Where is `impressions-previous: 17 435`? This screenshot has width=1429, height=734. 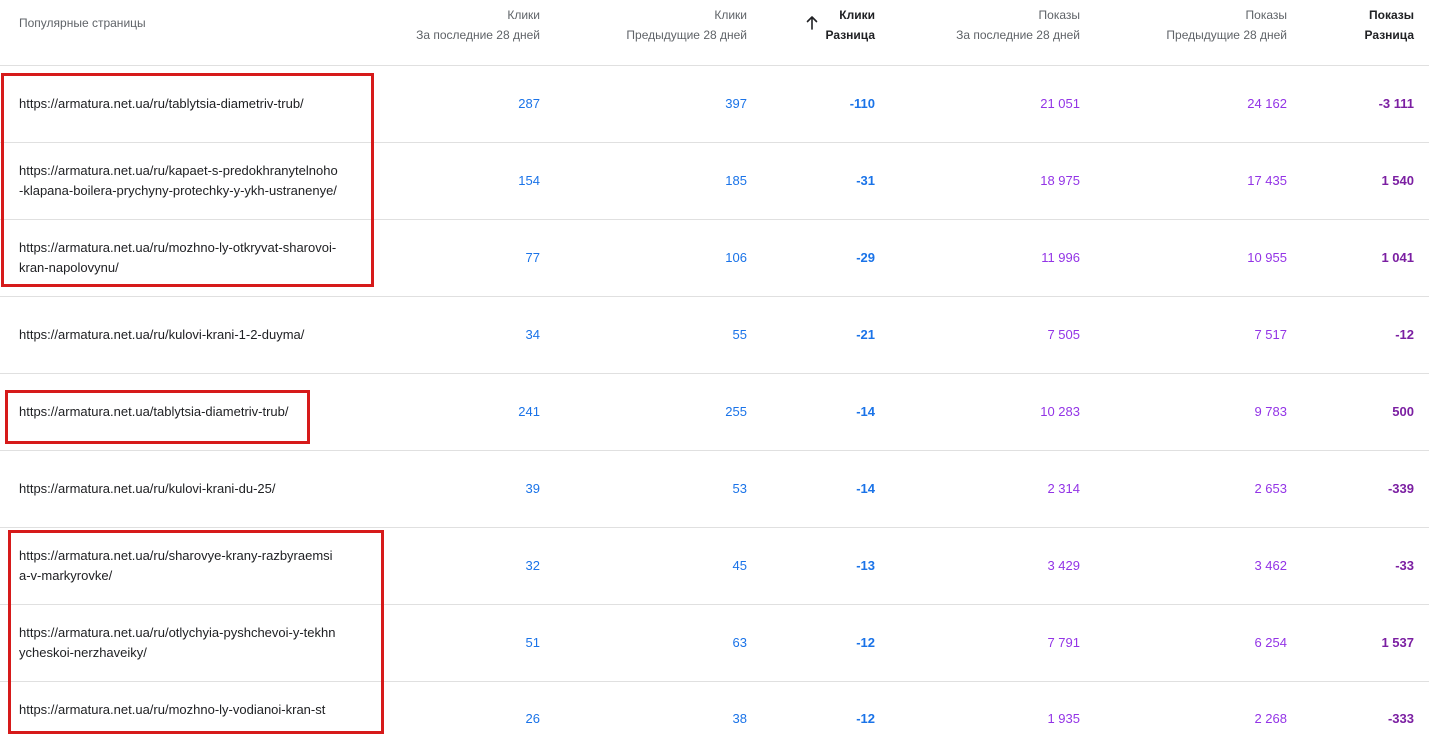
impressions-previous: 17 435 is located at coordinates (1267, 180).